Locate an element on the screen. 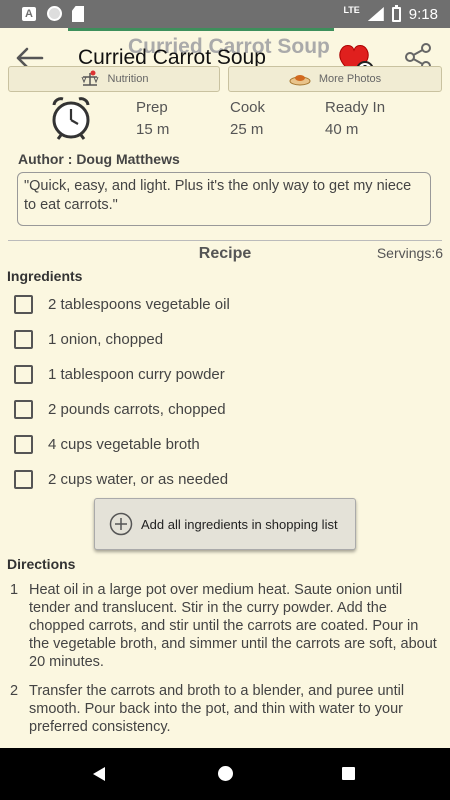  ingredient-row: 2 tablespoons vegetable oil is located at coordinates (122, 304).